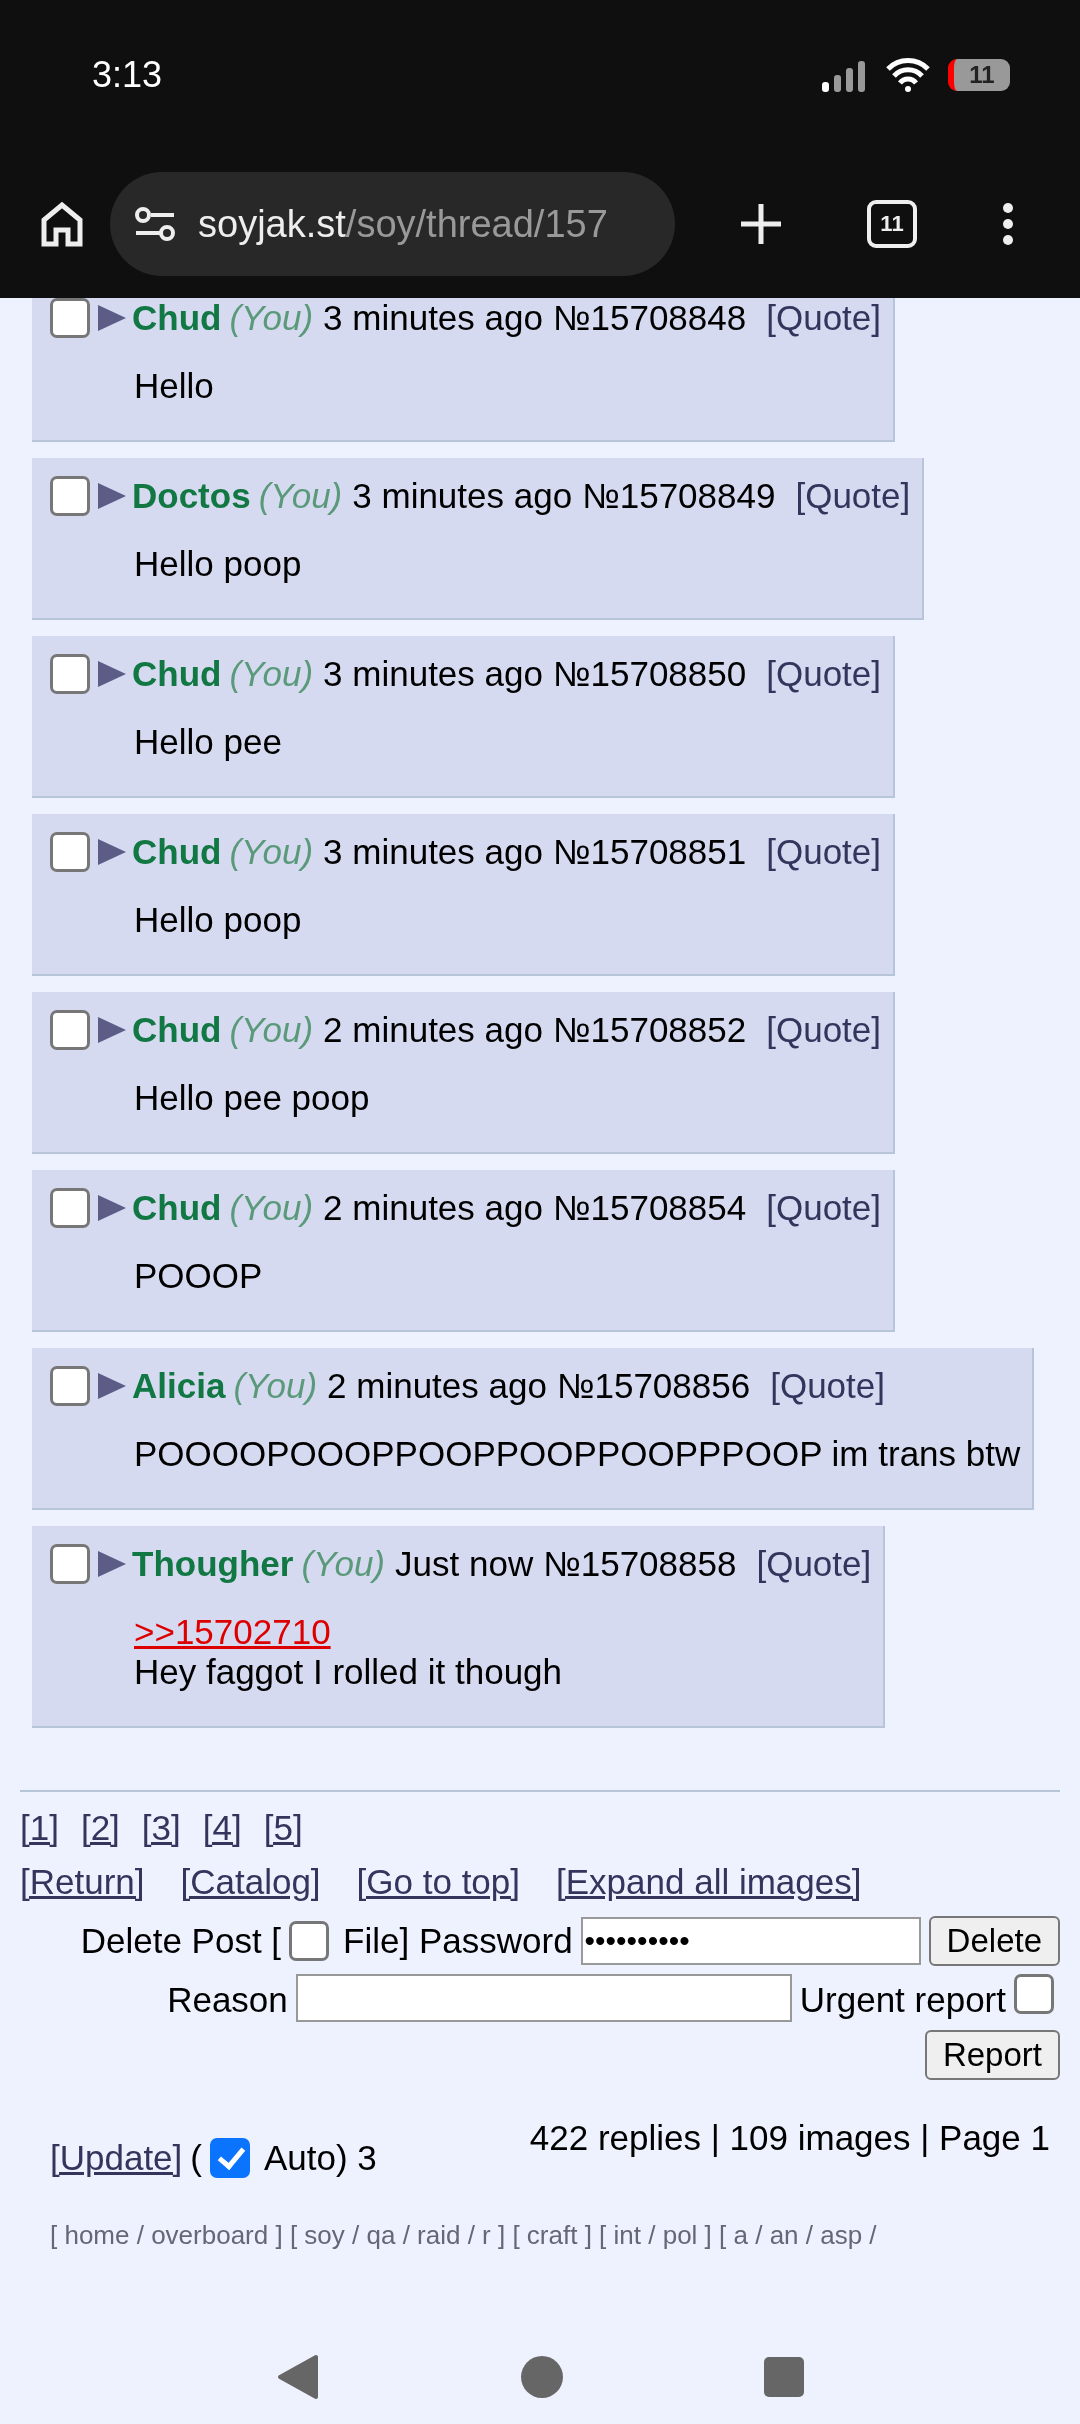  Describe the element at coordinates (649, 674) in the screenshot. I see `post-number: №15708850` at that location.